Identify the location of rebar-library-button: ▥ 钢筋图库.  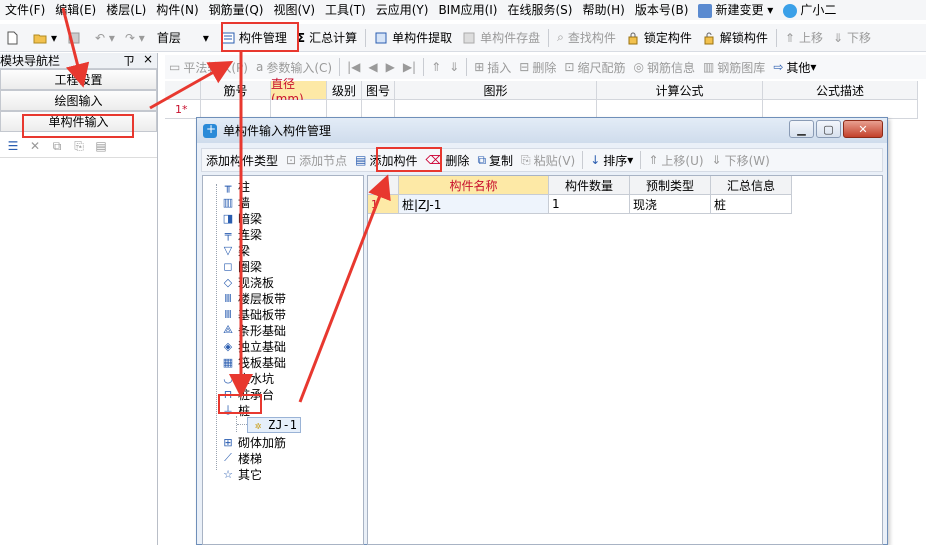
(734, 67).